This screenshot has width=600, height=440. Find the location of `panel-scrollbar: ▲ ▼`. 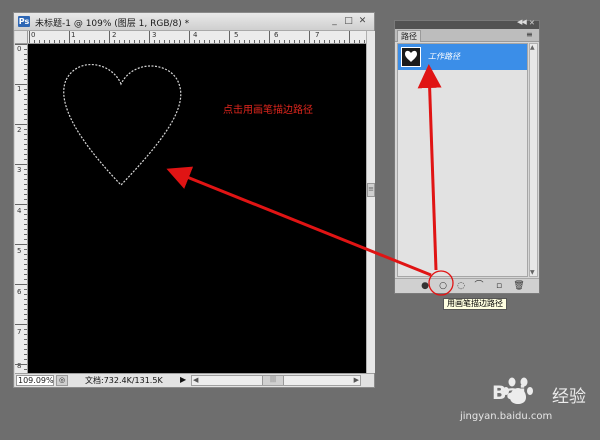

panel-scrollbar: ▲ ▼ is located at coordinates (533, 160).